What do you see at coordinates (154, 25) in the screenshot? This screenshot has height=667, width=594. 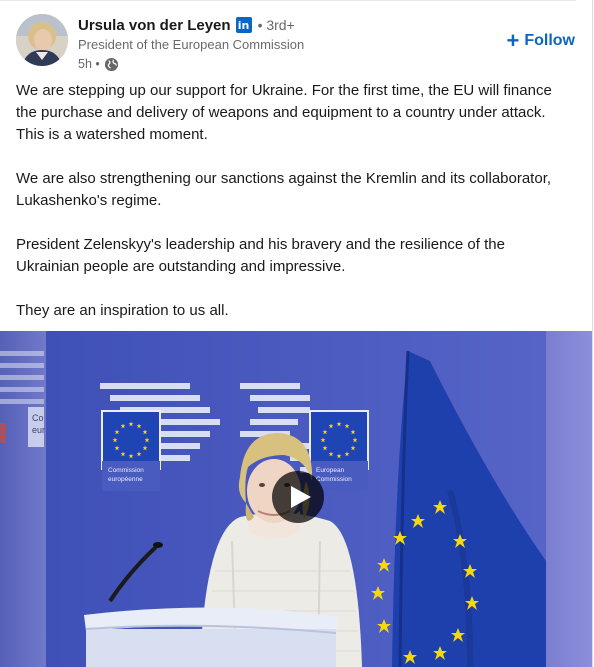 I see `author-name: Ursula von der Leyen` at bounding box center [154, 25].